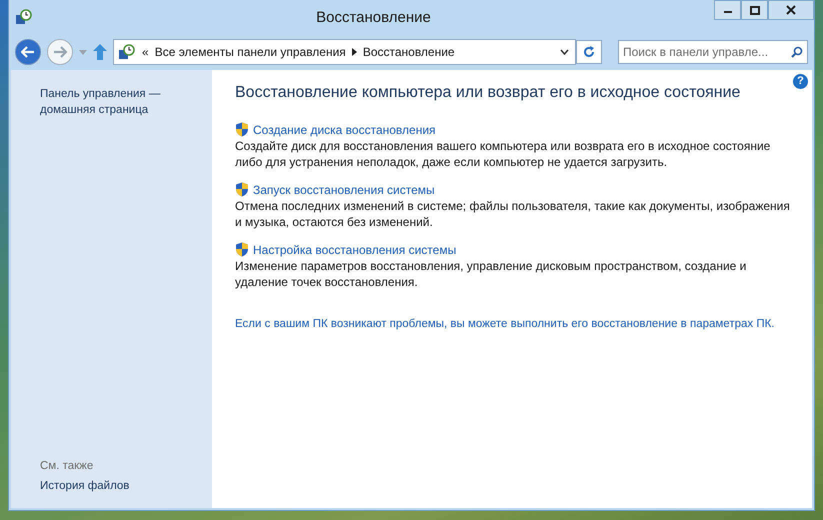 This screenshot has width=823, height=520. I want to click on sidebar-link: Панель управления — домашняя страница, so click(126, 102).